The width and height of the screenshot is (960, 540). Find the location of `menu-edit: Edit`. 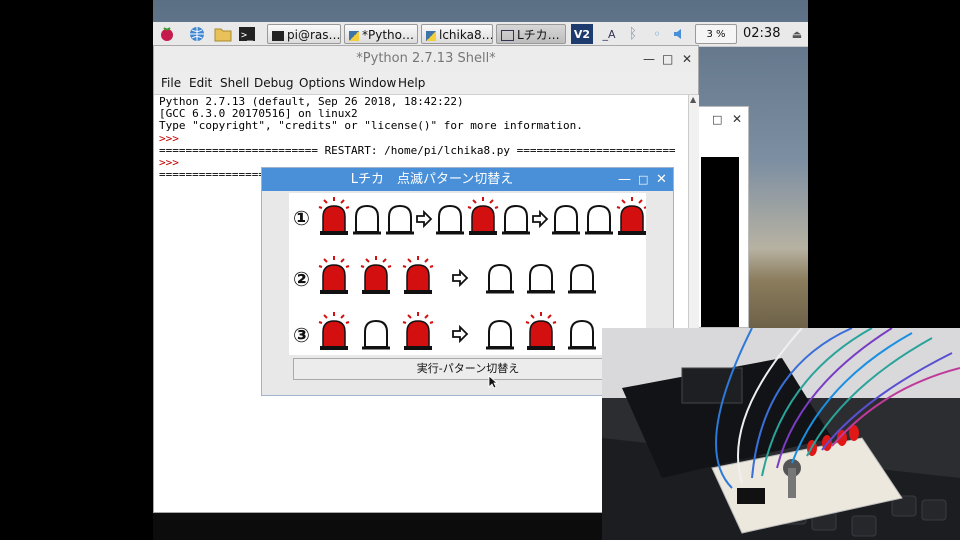

menu-edit: Edit is located at coordinates (200, 83).